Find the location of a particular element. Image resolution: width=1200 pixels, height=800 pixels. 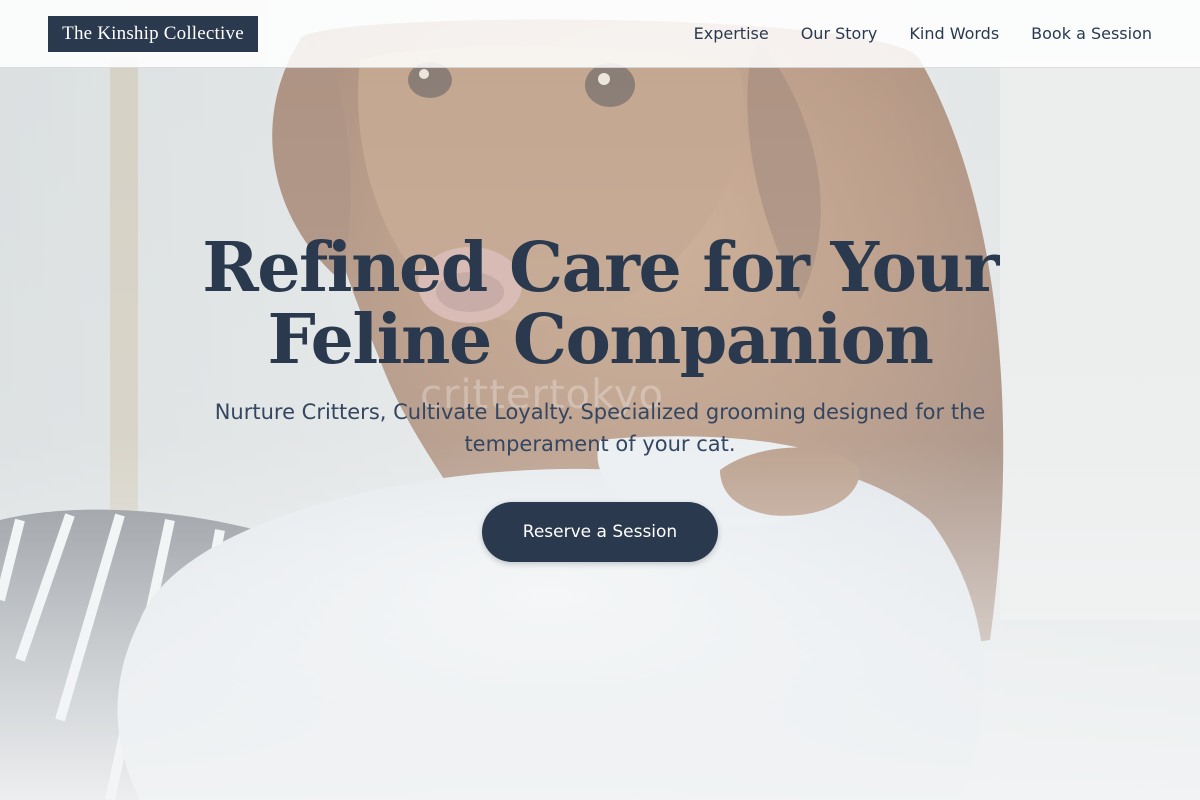

hero-headline: Refined Care for Your Feline Companion is located at coordinates (600, 304).